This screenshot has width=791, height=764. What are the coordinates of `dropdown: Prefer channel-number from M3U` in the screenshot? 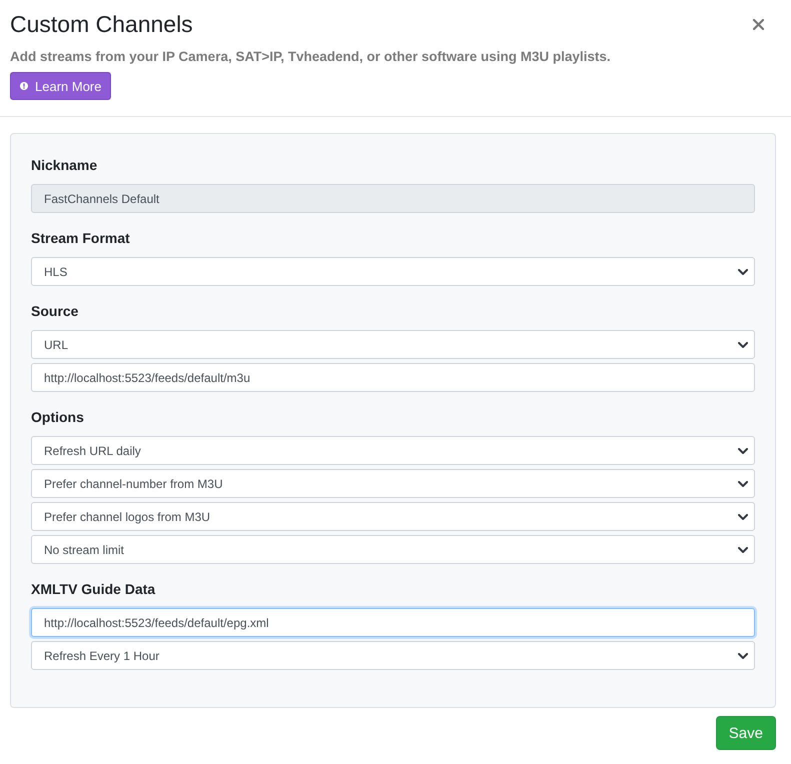 It's located at (393, 483).